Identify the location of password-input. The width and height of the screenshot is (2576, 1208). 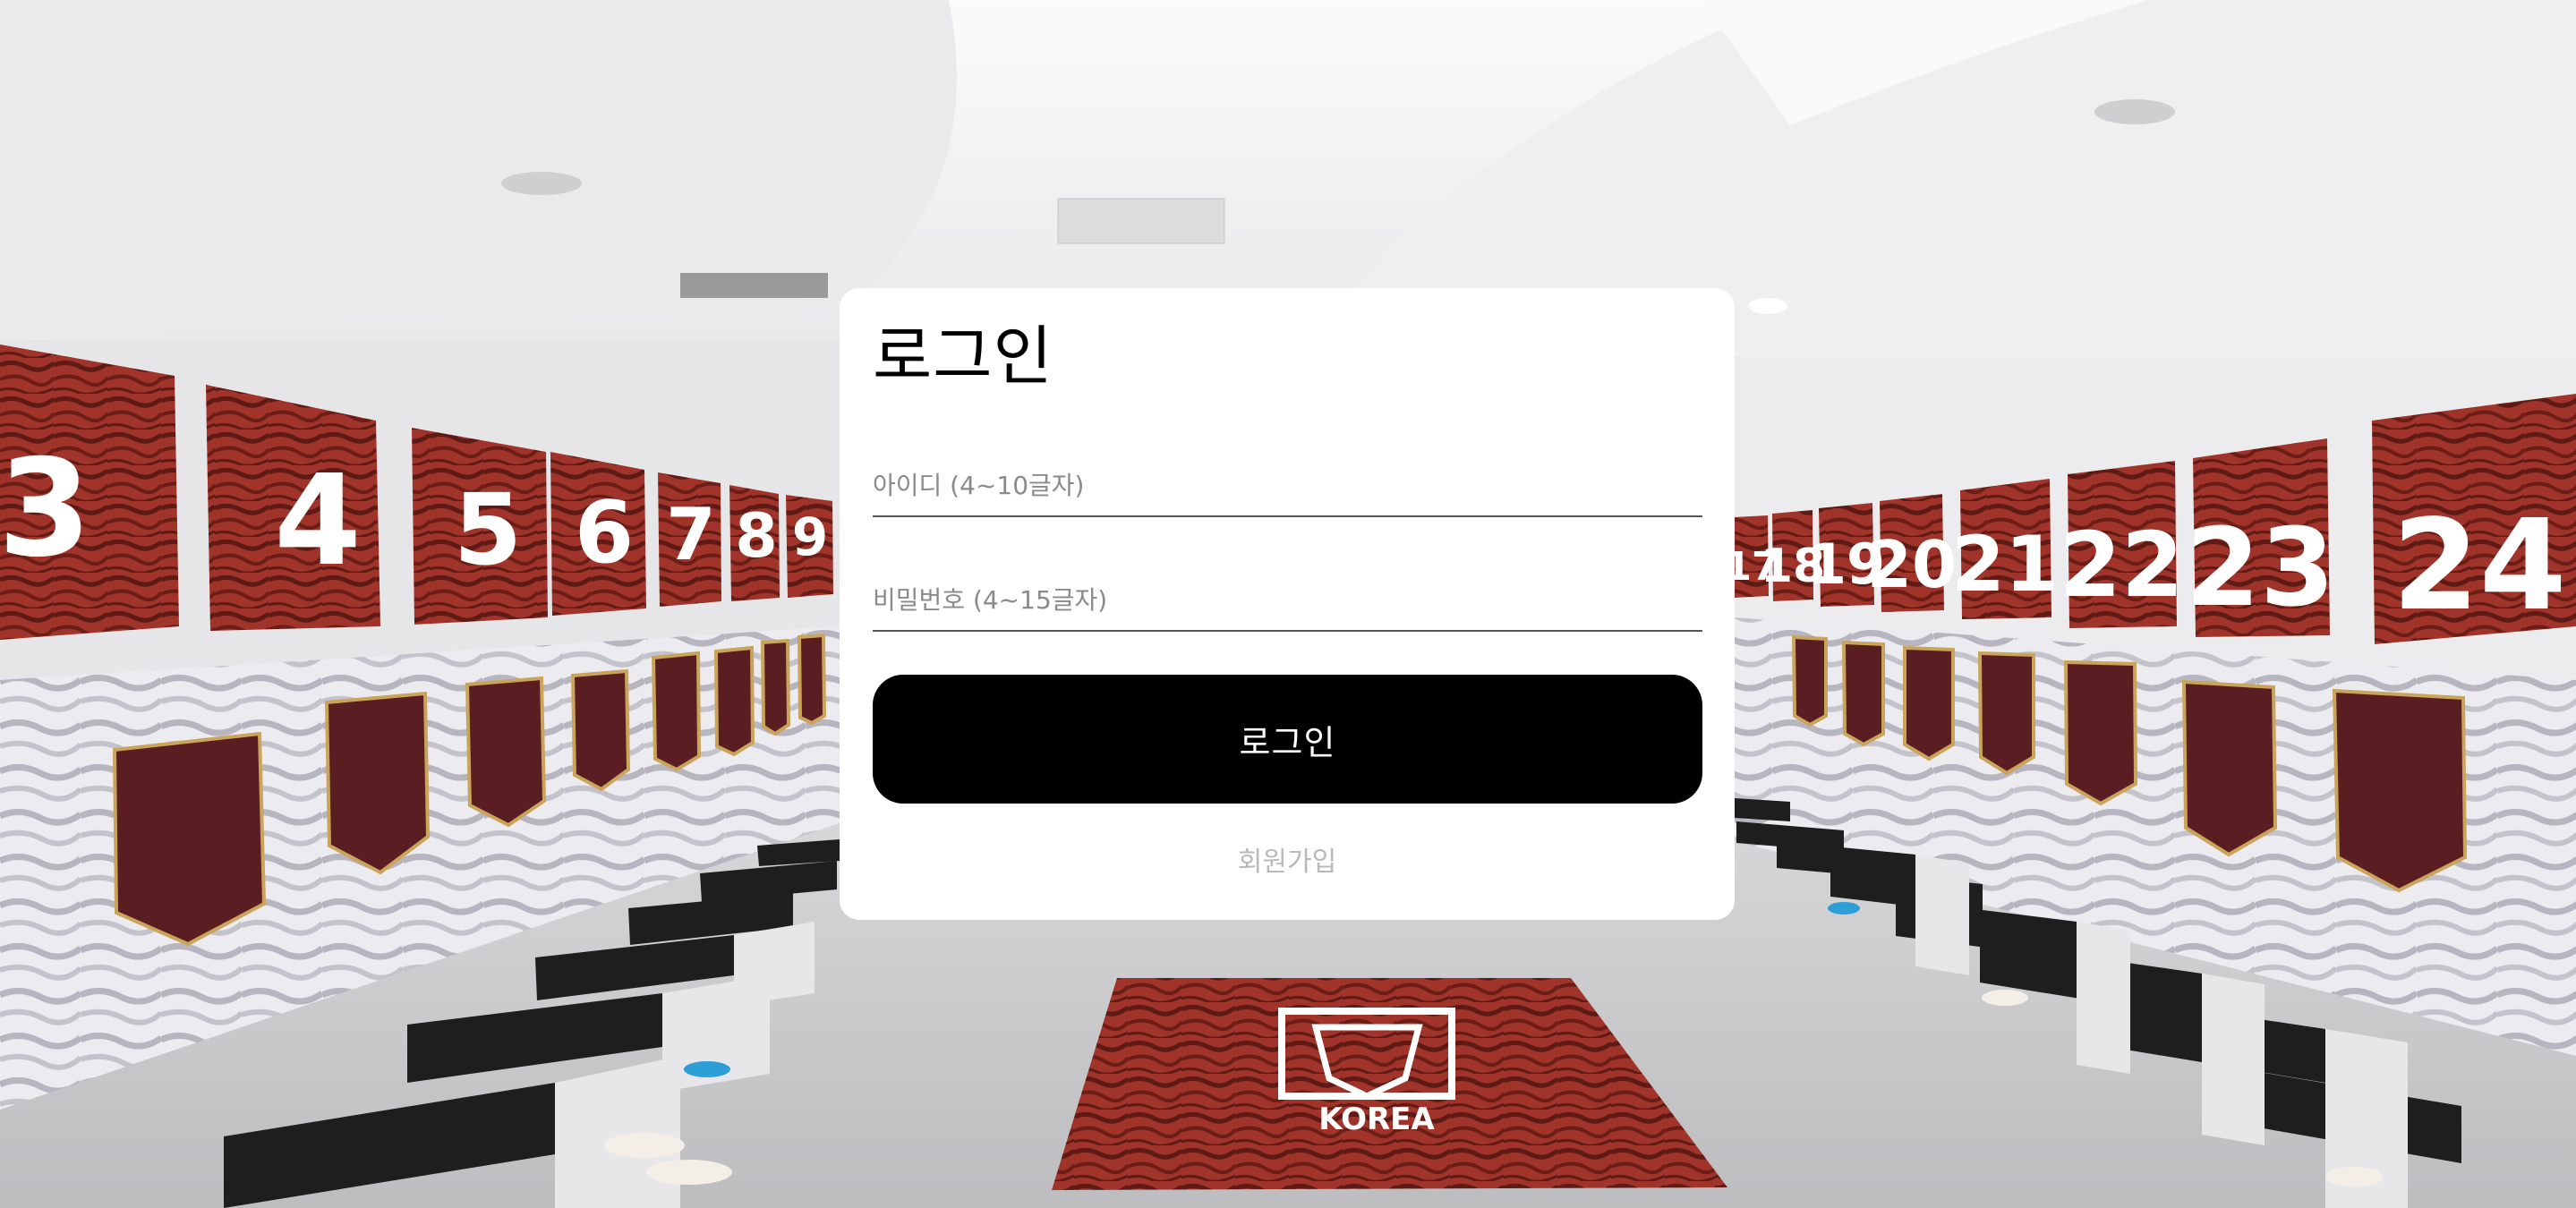
(1287, 599).